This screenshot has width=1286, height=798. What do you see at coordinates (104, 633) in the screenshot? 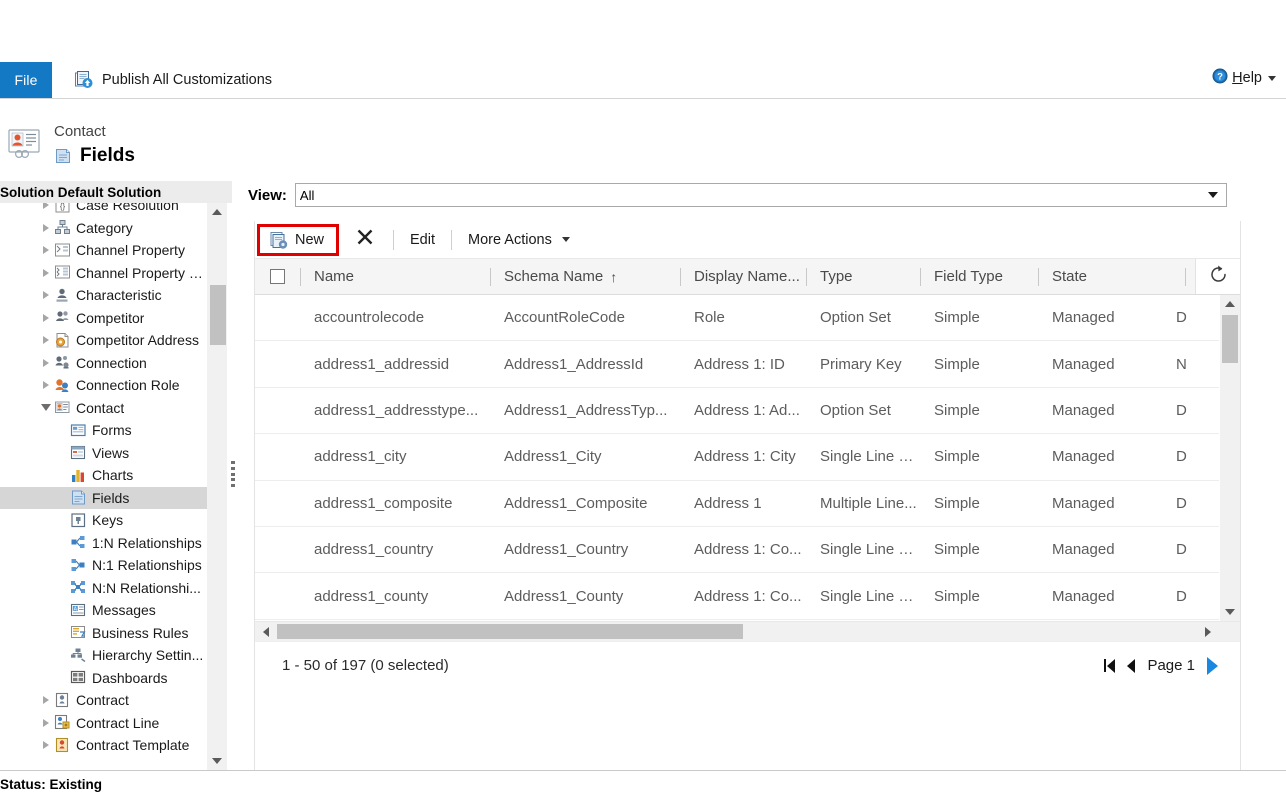
I see `tree-item-business-rules: Business Rules` at bounding box center [104, 633].